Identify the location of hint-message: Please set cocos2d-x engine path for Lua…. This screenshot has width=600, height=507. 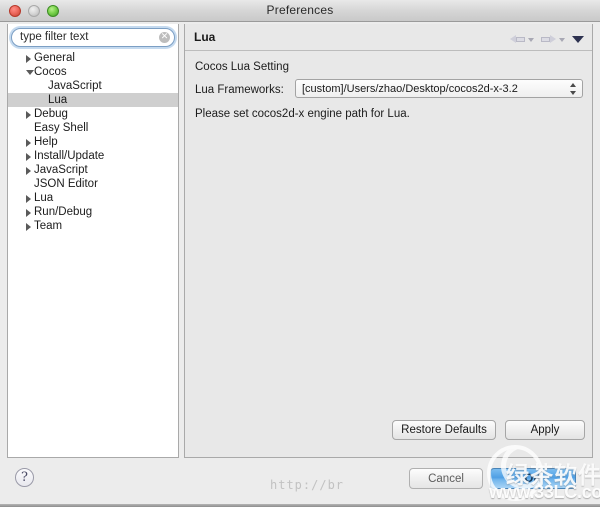
(302, 114).